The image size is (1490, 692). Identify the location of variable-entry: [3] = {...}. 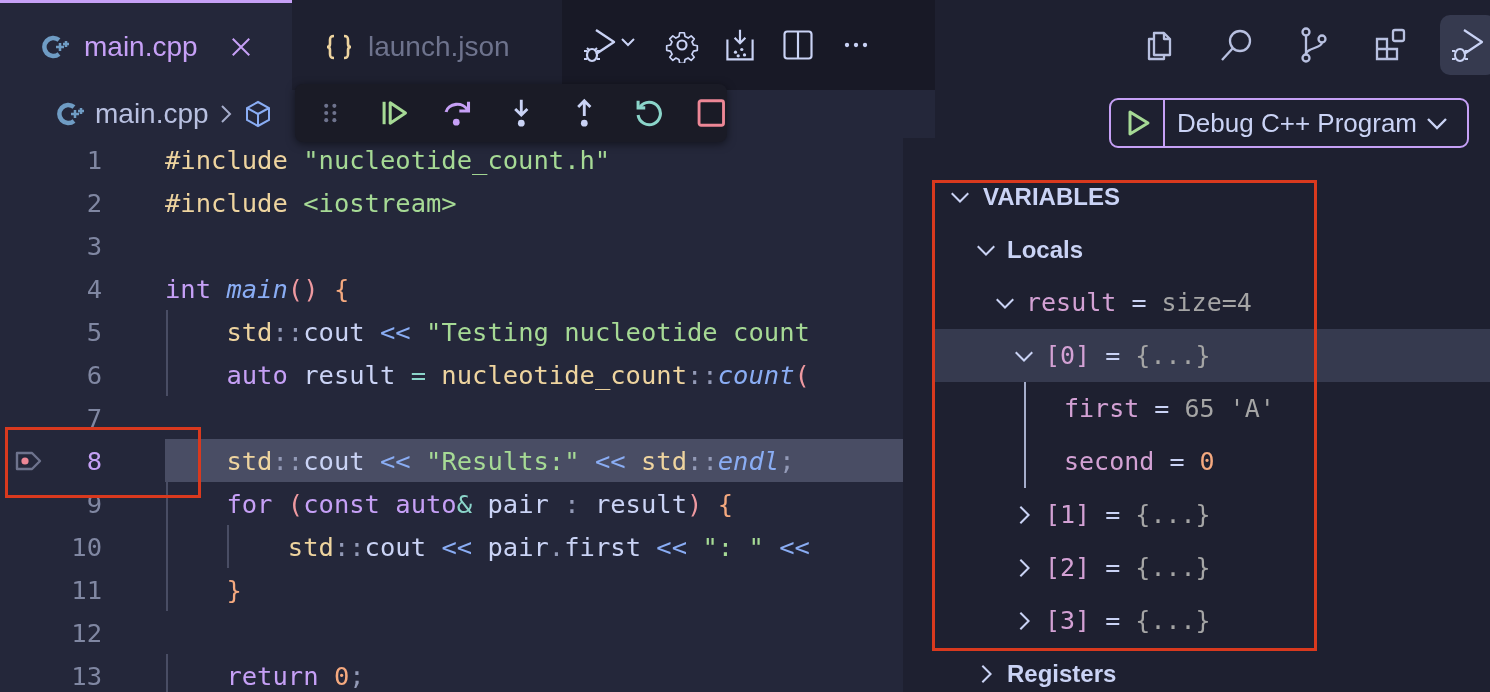
(1128, 620).